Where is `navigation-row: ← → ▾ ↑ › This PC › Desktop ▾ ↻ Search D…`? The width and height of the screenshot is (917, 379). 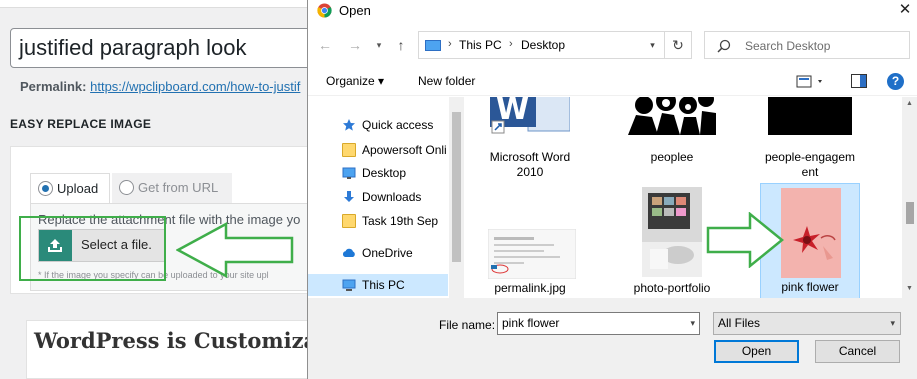 navigation-row: ← → ▾ ↑ › This PC › Desktop ▾ ↻ Search D… is located at coordinates (612, 45).